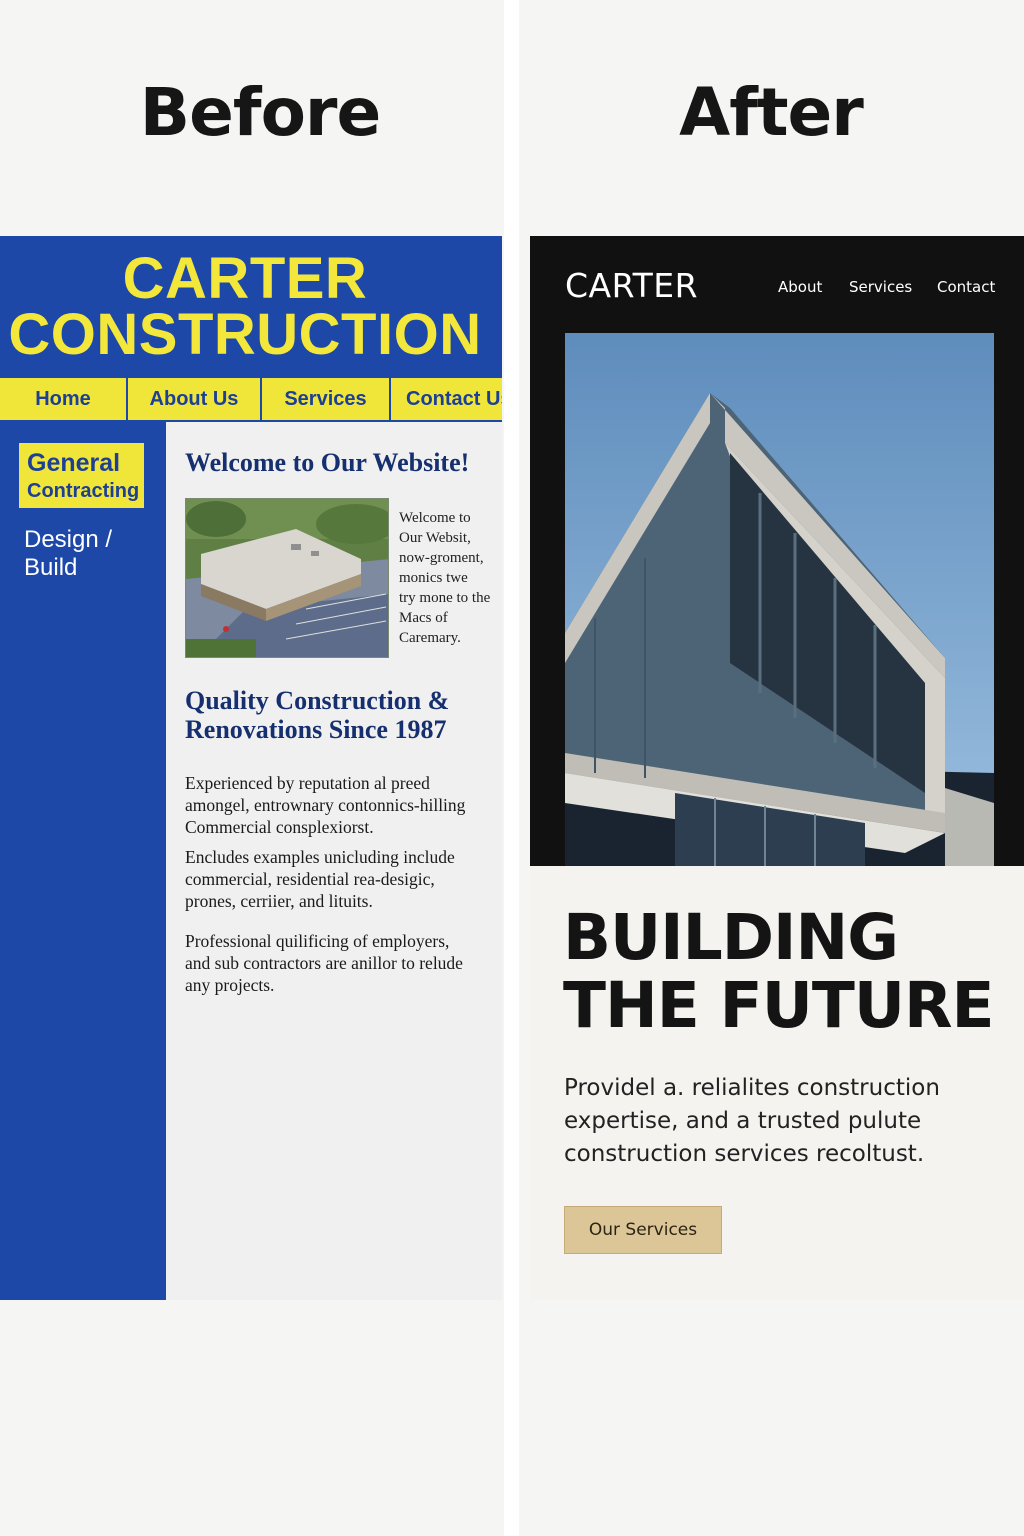  Describe the element at coordinates (643, 1230) in the screenshot. I see `our-services-button: Our Services` at that location.